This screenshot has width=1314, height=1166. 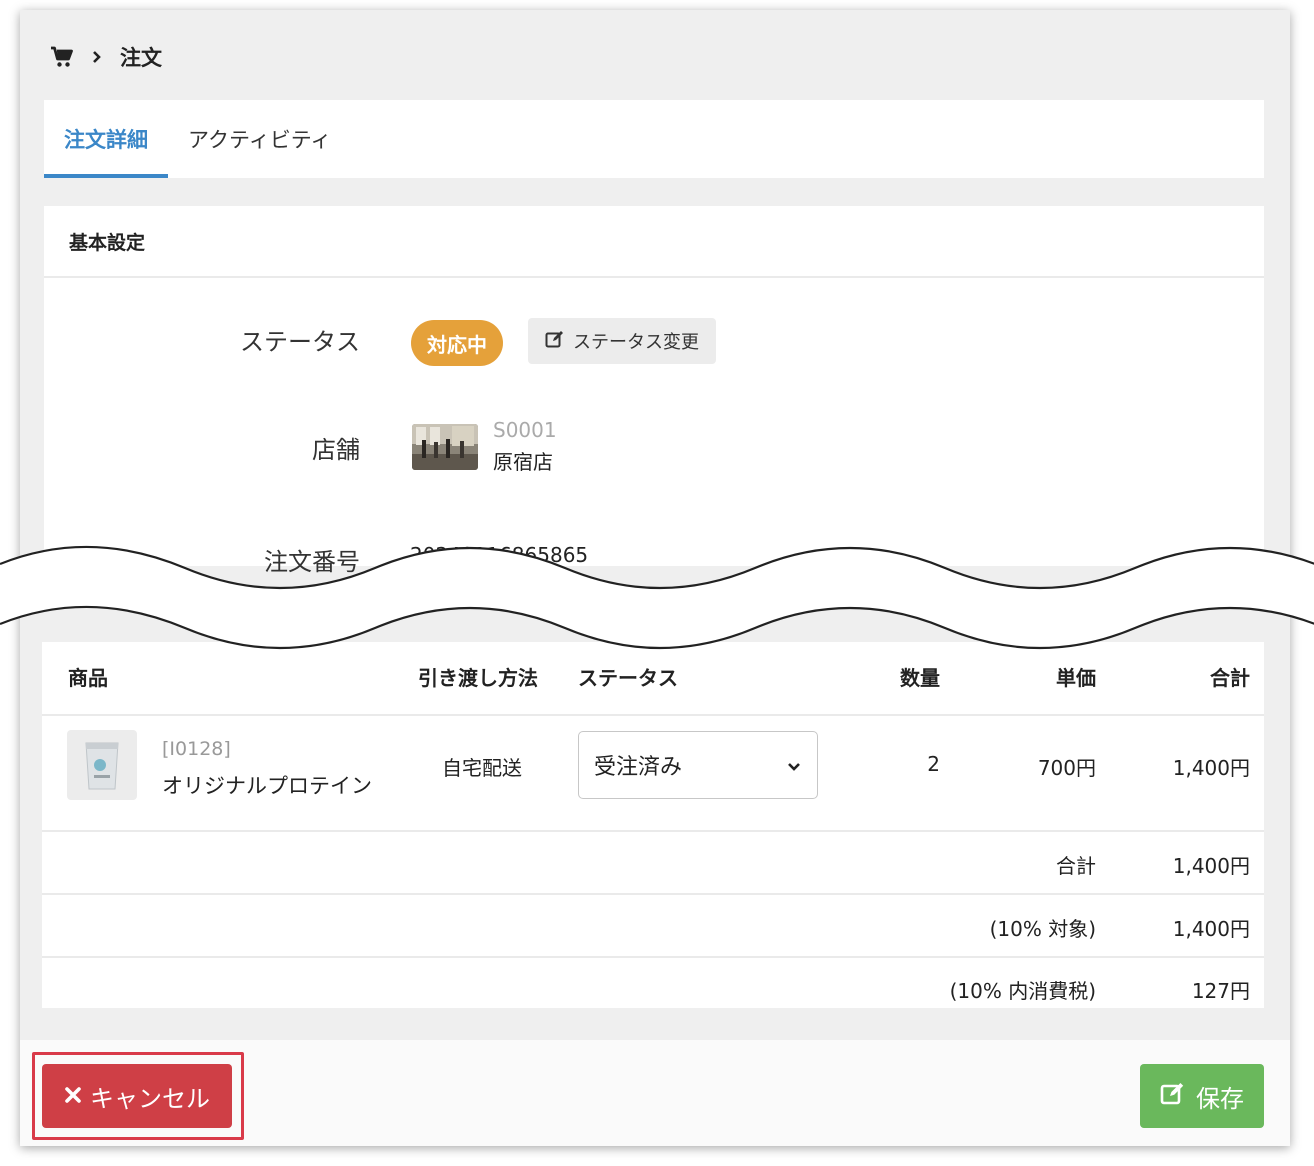 I want to click on store-image, so click(x=445, y=447).